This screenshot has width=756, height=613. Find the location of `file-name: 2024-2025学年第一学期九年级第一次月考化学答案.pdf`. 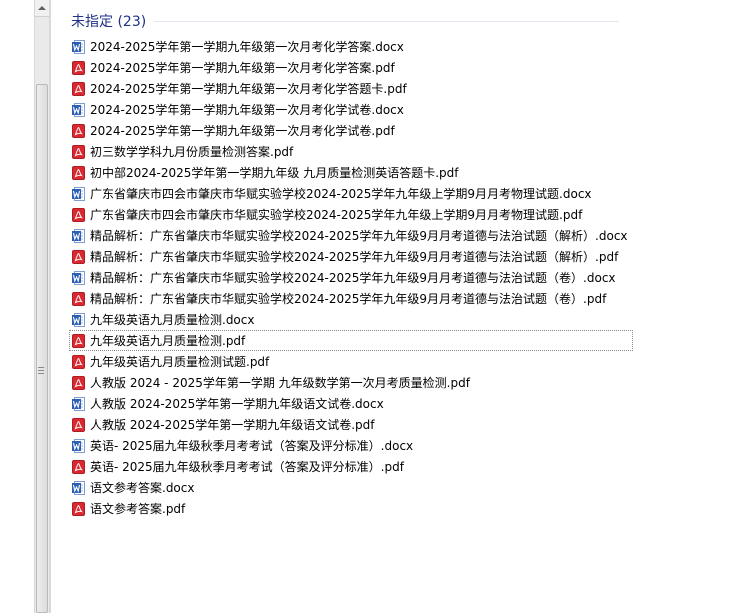

file-name: 2024-2025学年第一学期九年级第一次月考化学答案.pdf is located at coordinates (242, 68).